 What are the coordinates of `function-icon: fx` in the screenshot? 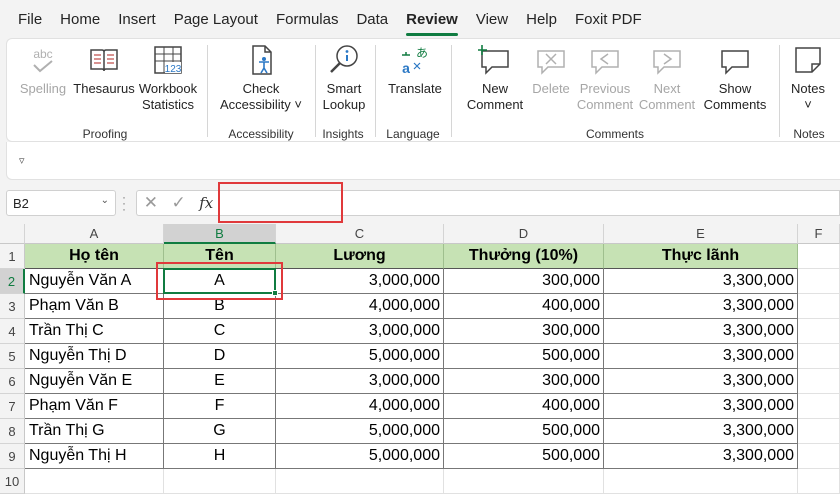 It's located at (206, 203).